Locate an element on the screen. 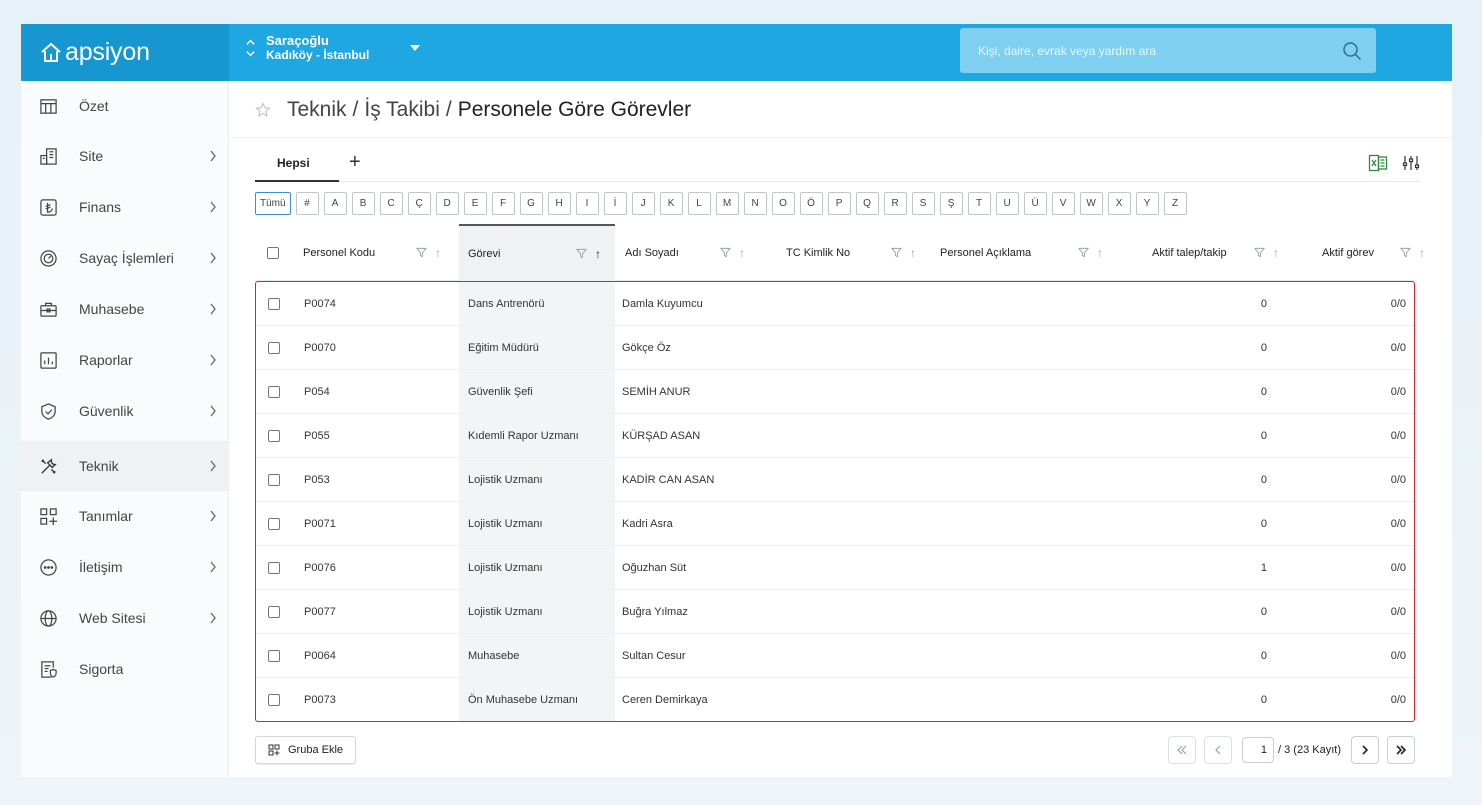 This screenshot has height=805, width=1482. letter-filter-button: L is located at coordinates (699, 203).